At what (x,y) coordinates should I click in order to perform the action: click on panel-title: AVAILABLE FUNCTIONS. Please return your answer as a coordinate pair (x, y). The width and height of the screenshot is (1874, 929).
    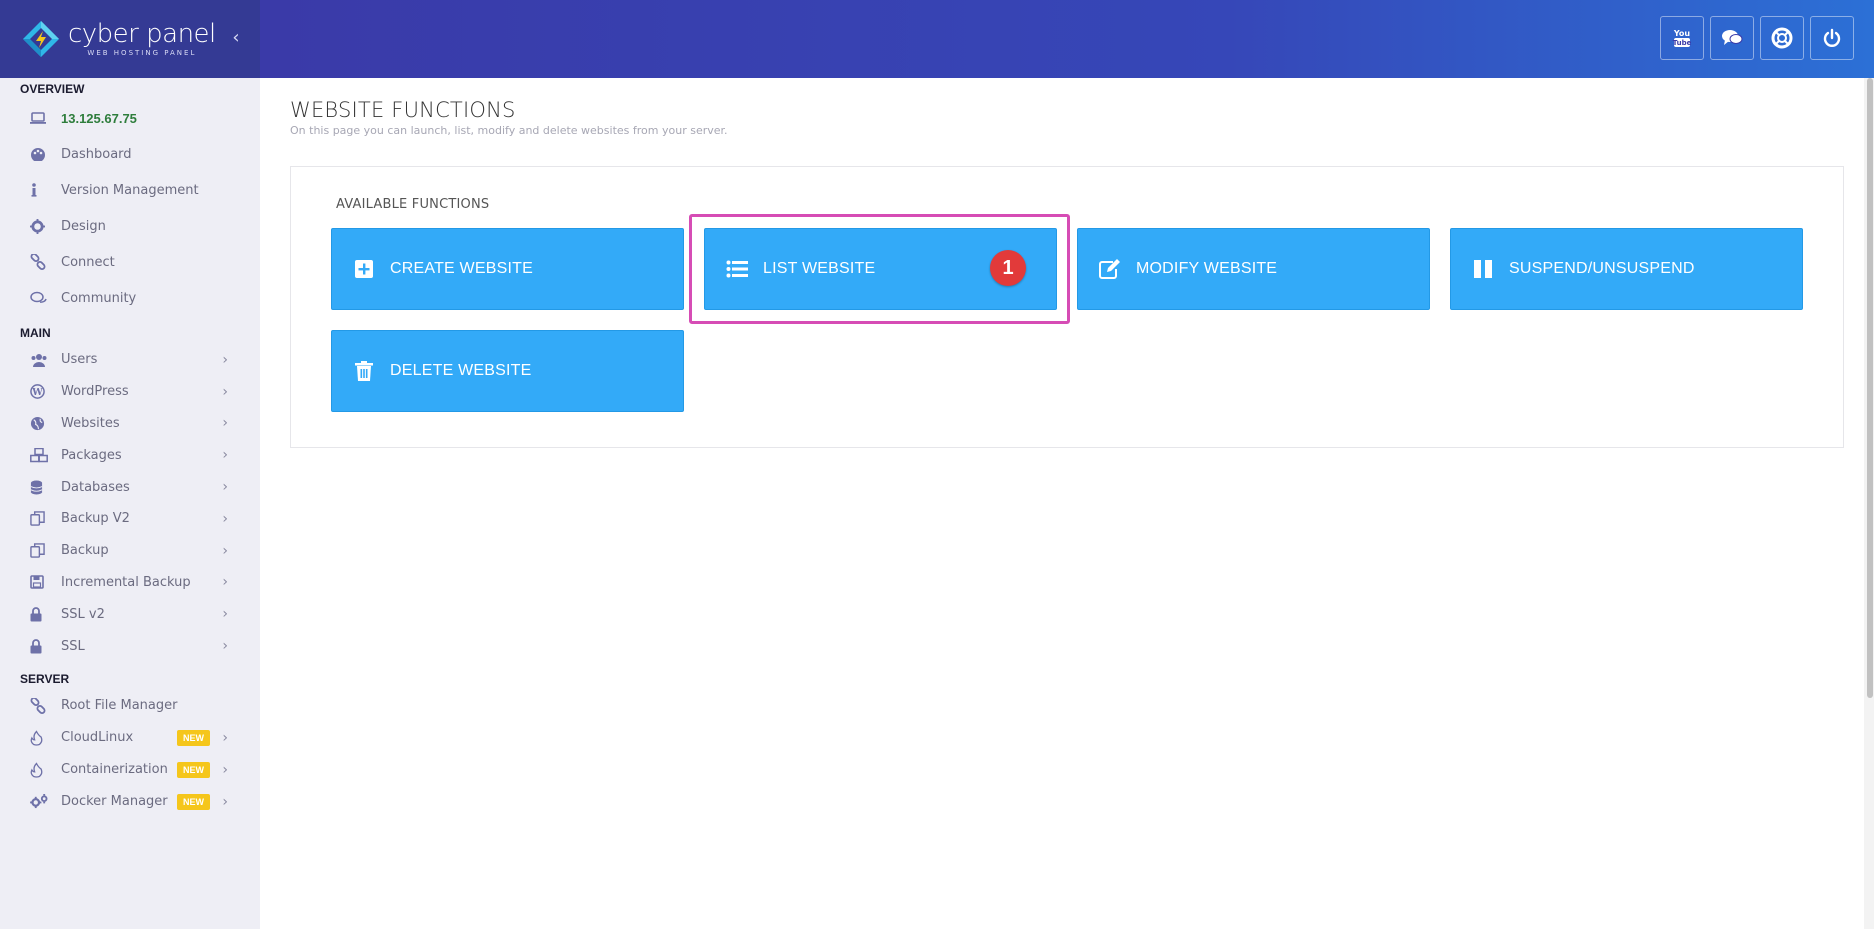
    Looking at the image, I should click on (413, 204).